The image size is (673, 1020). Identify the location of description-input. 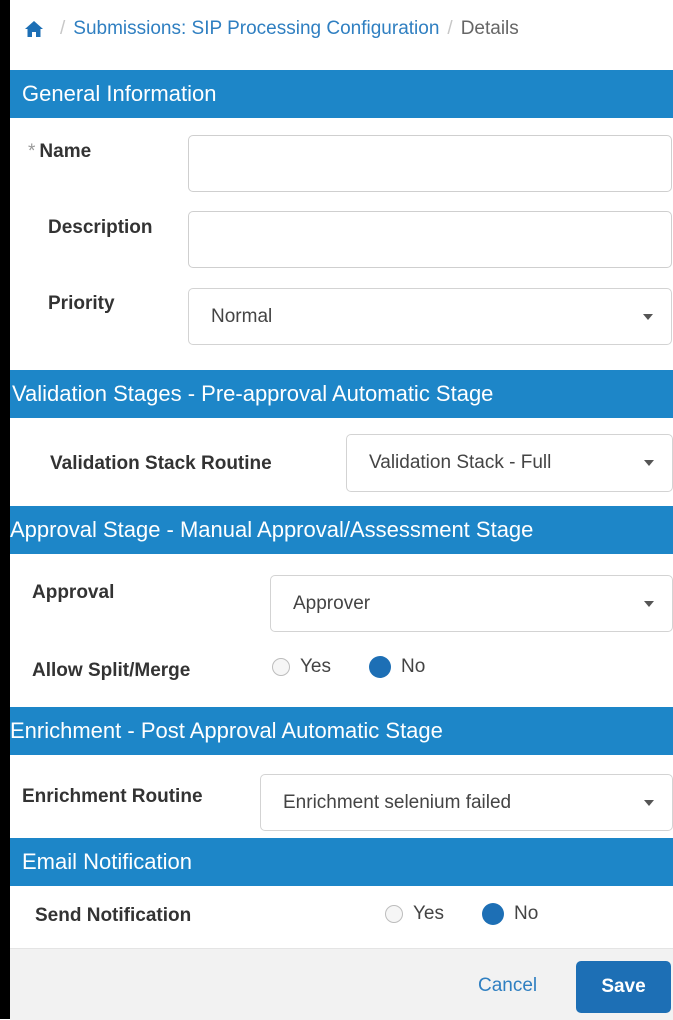
(430, 239).